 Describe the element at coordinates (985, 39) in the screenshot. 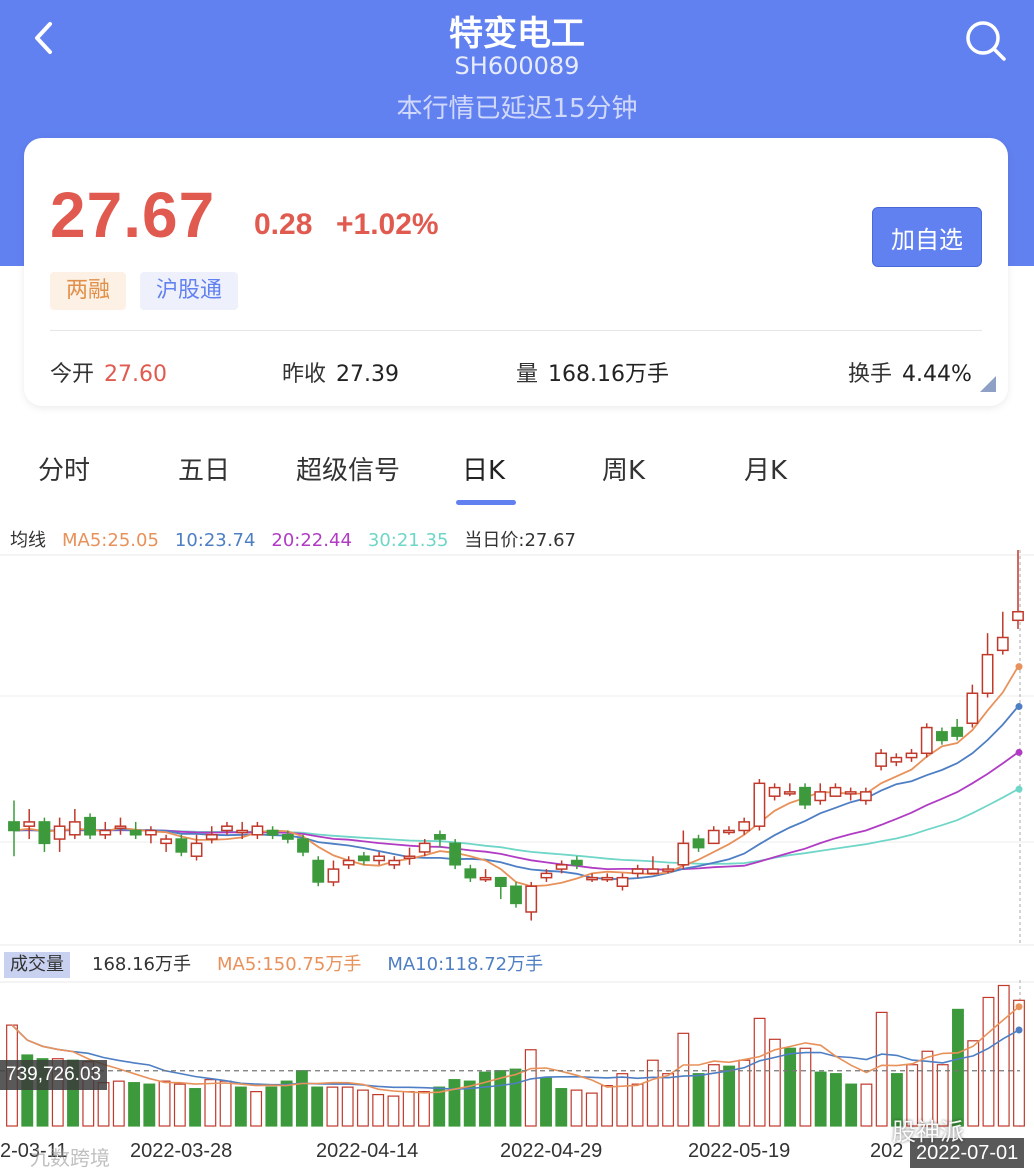

I see `search-button` at that location.